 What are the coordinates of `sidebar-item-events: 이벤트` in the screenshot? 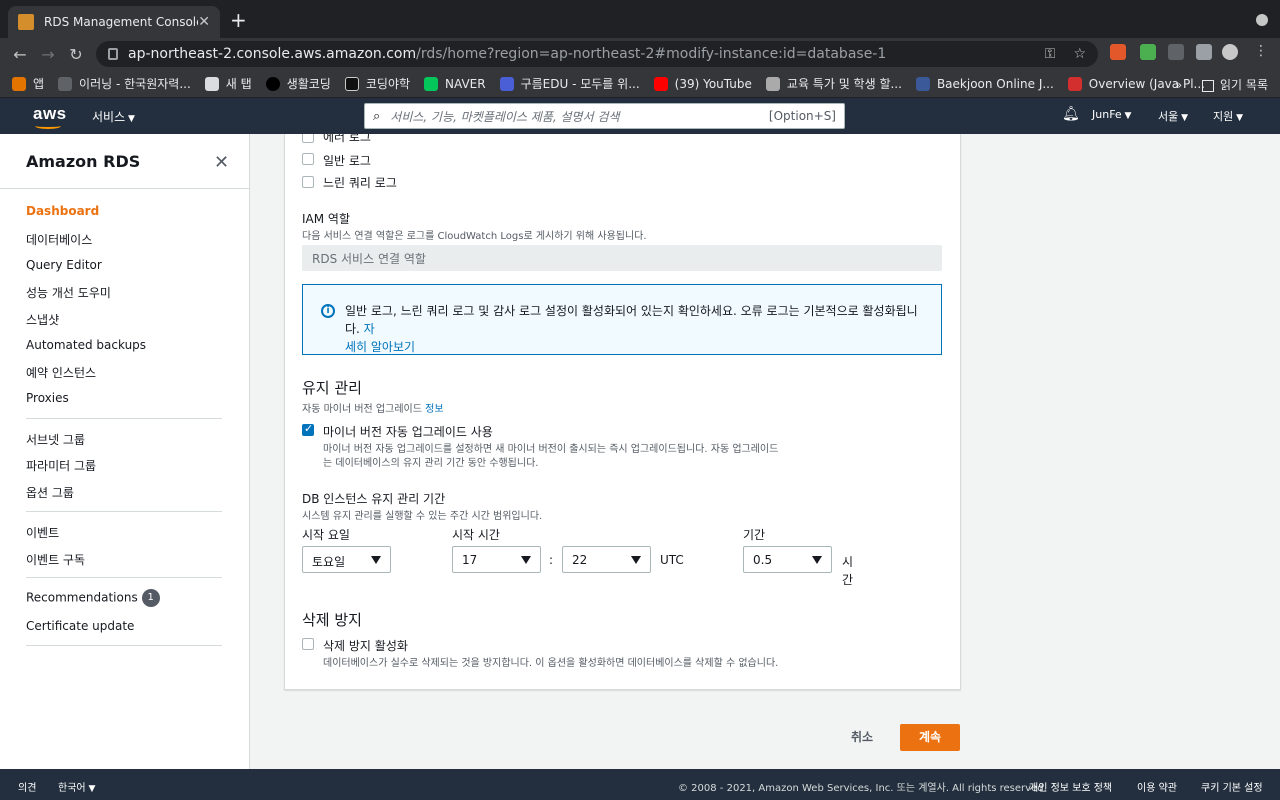 It's located at (42, 532).